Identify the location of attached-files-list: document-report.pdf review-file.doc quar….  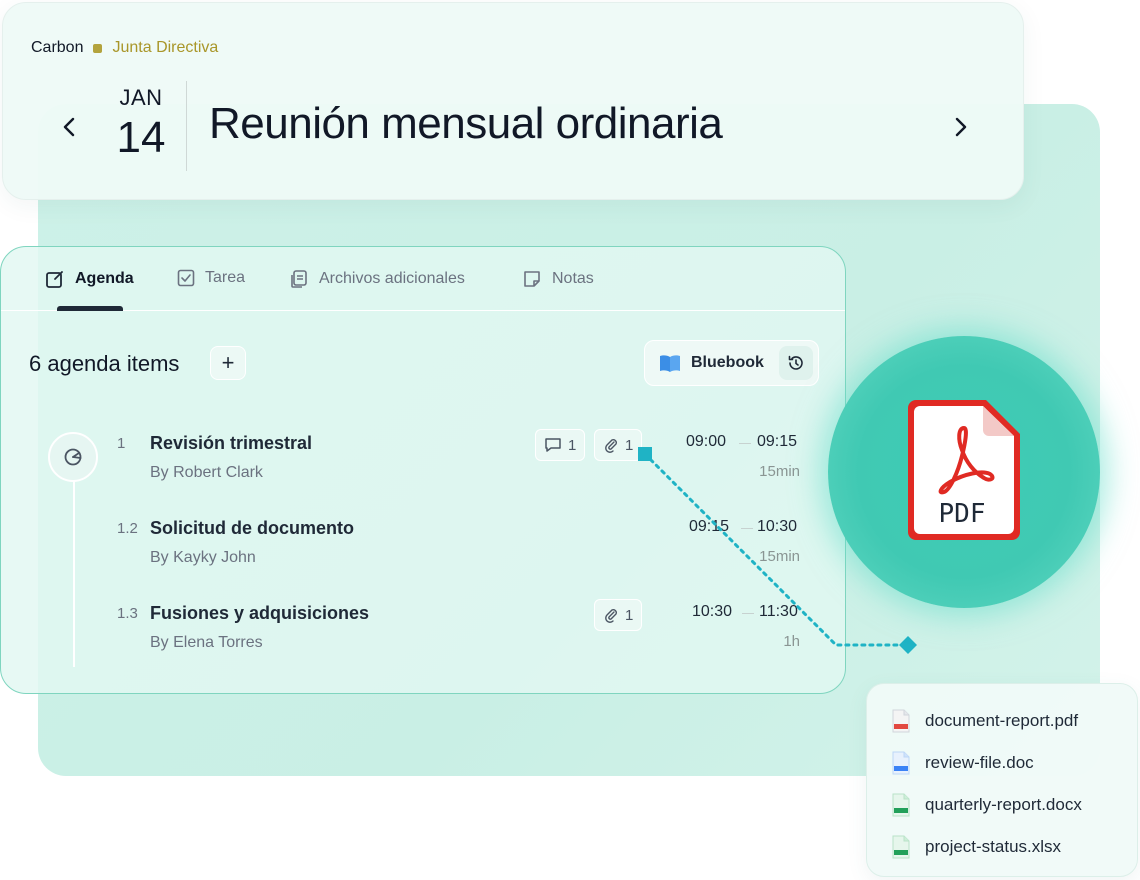
(1002, 780).